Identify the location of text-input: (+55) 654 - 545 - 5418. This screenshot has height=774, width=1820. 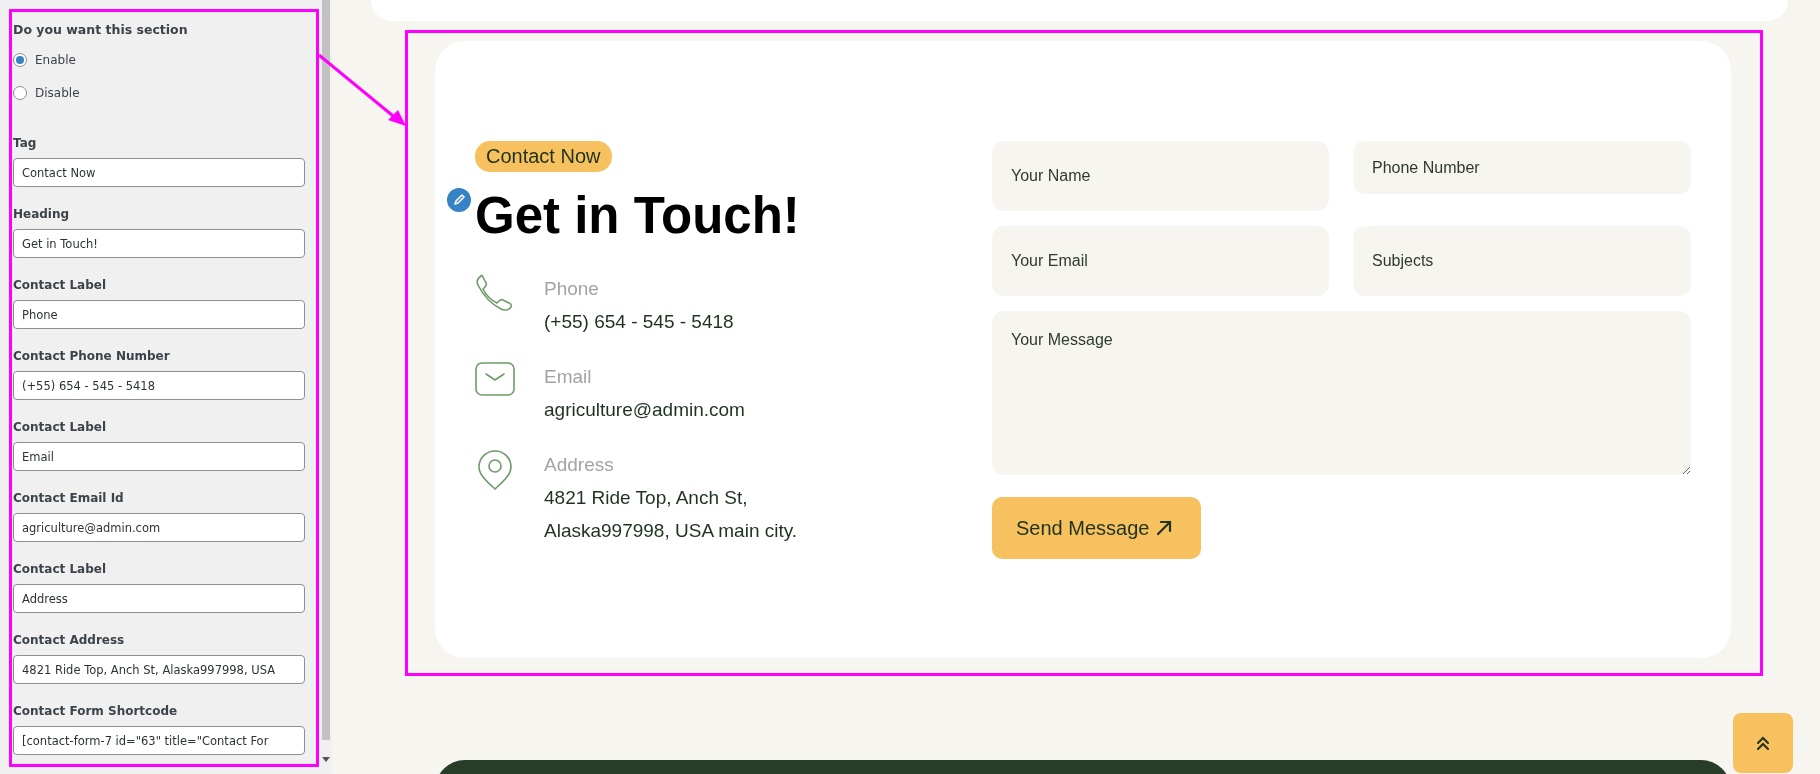
(159, 385).